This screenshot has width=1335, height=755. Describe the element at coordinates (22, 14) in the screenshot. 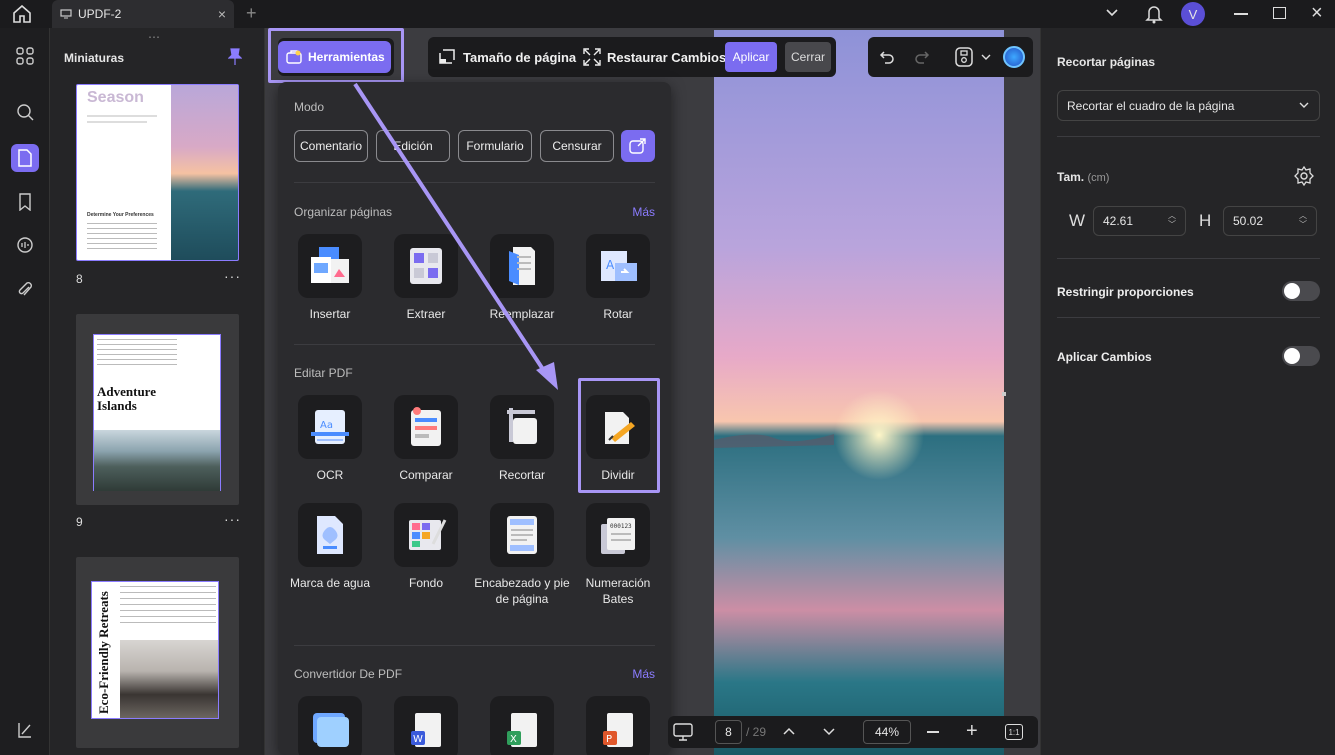

I see `home-icon` at that location.